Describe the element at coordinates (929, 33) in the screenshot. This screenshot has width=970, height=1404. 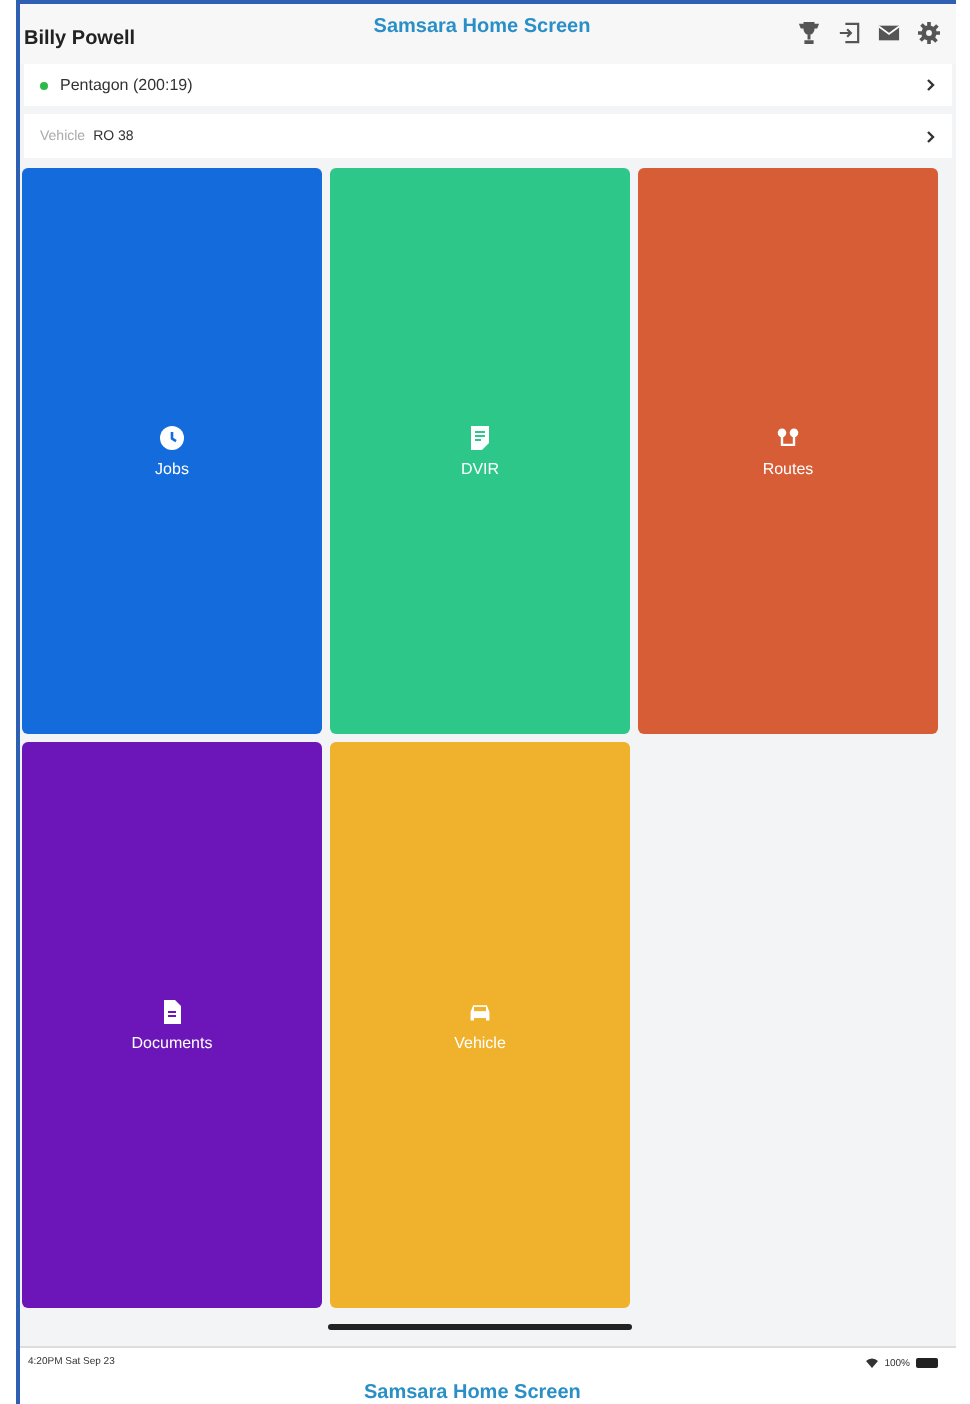
I see `settings-icon` at that location.